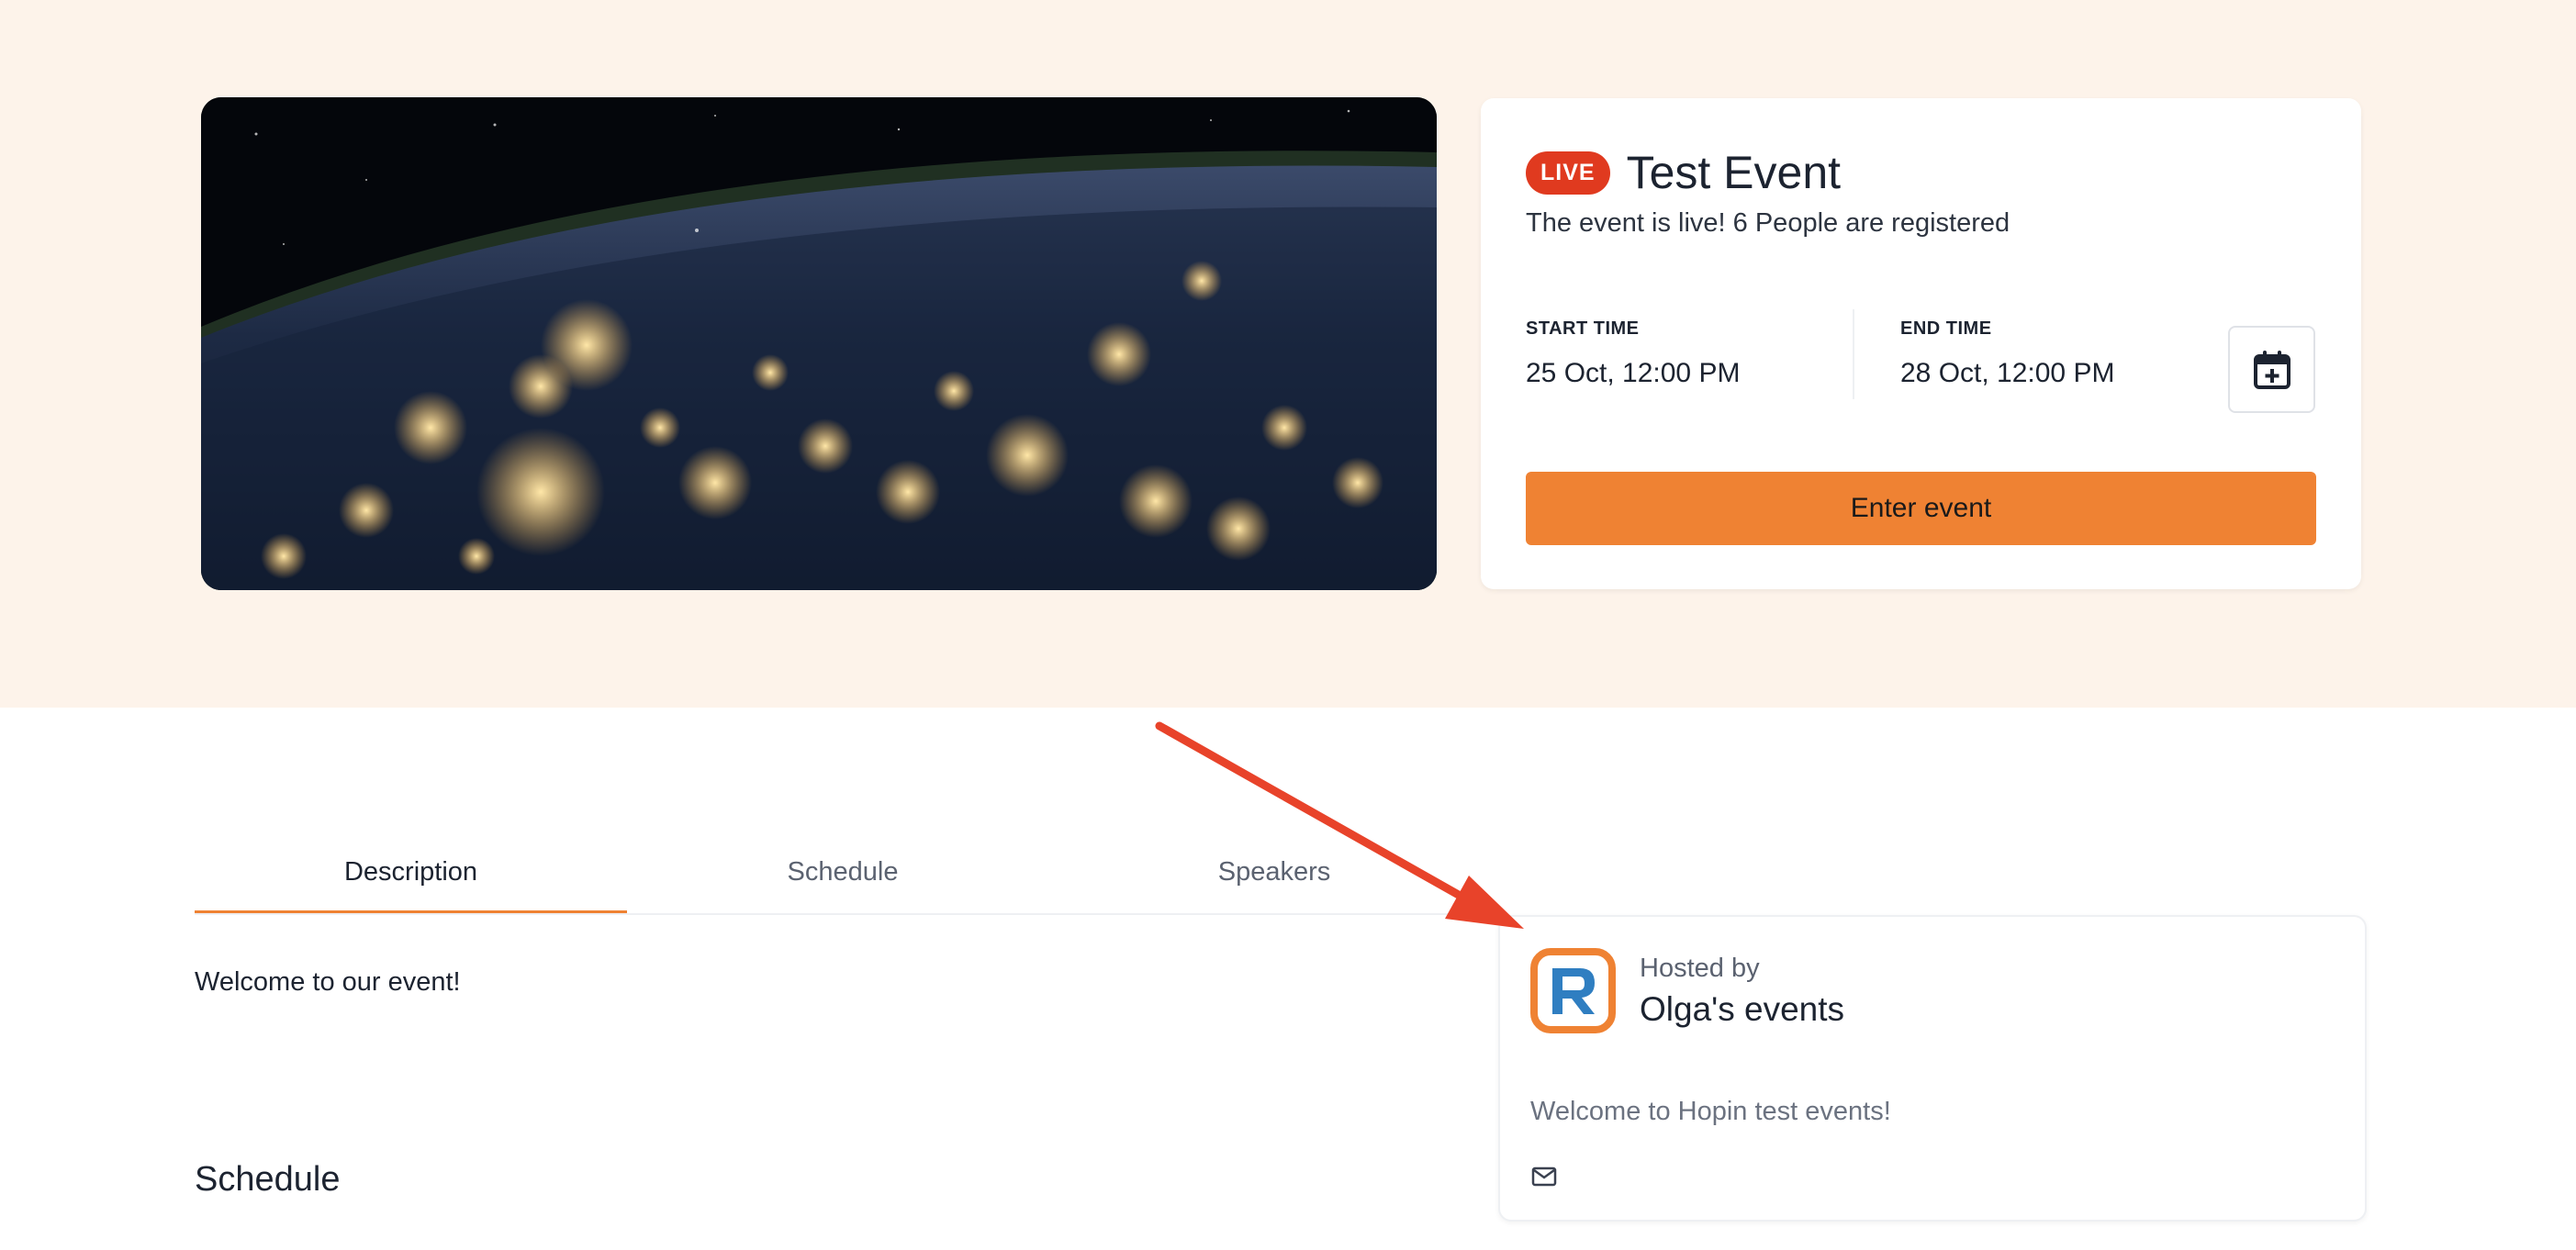 This screenshot has height=1250, width=2576. I want to click on add-to-calendar-button, so click(2271, 369).